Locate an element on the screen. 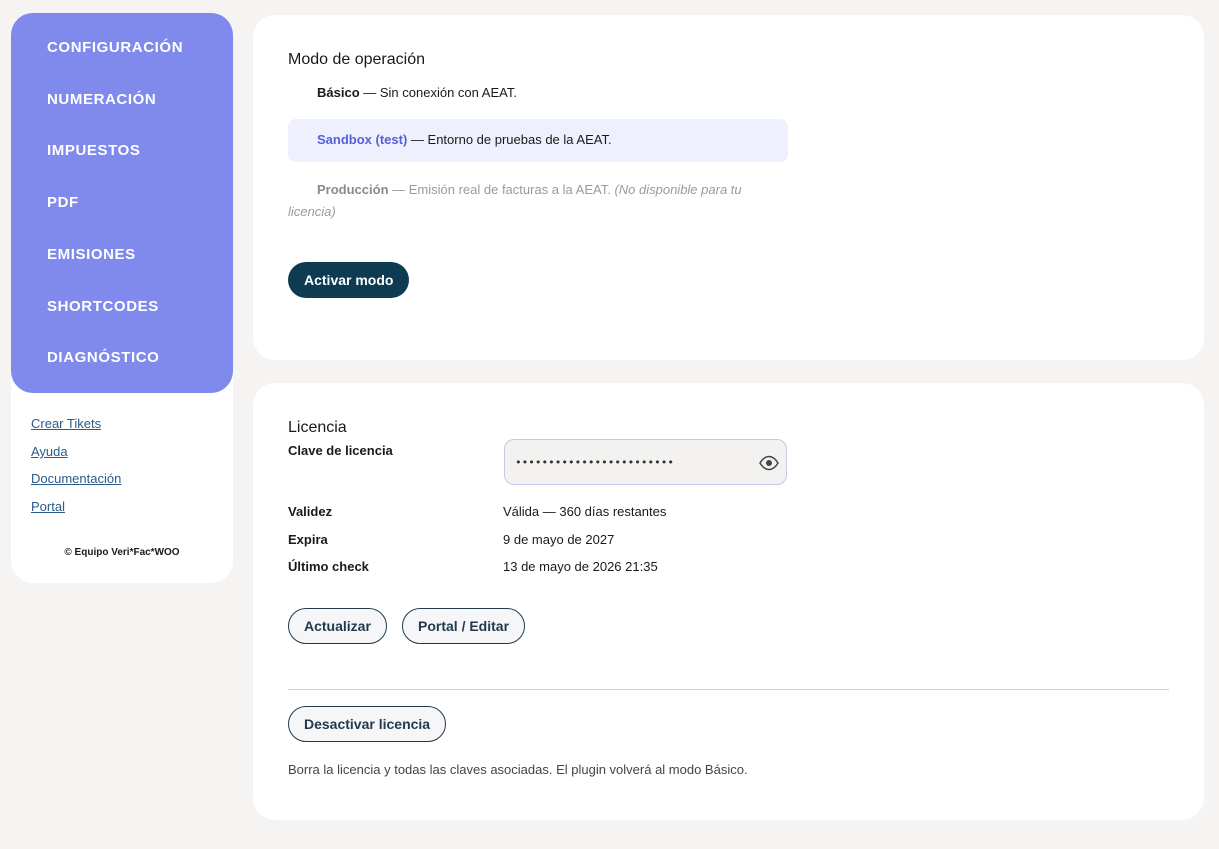  expires-value: 9 de mayo de 2027 is located at coordinates (559, 539).